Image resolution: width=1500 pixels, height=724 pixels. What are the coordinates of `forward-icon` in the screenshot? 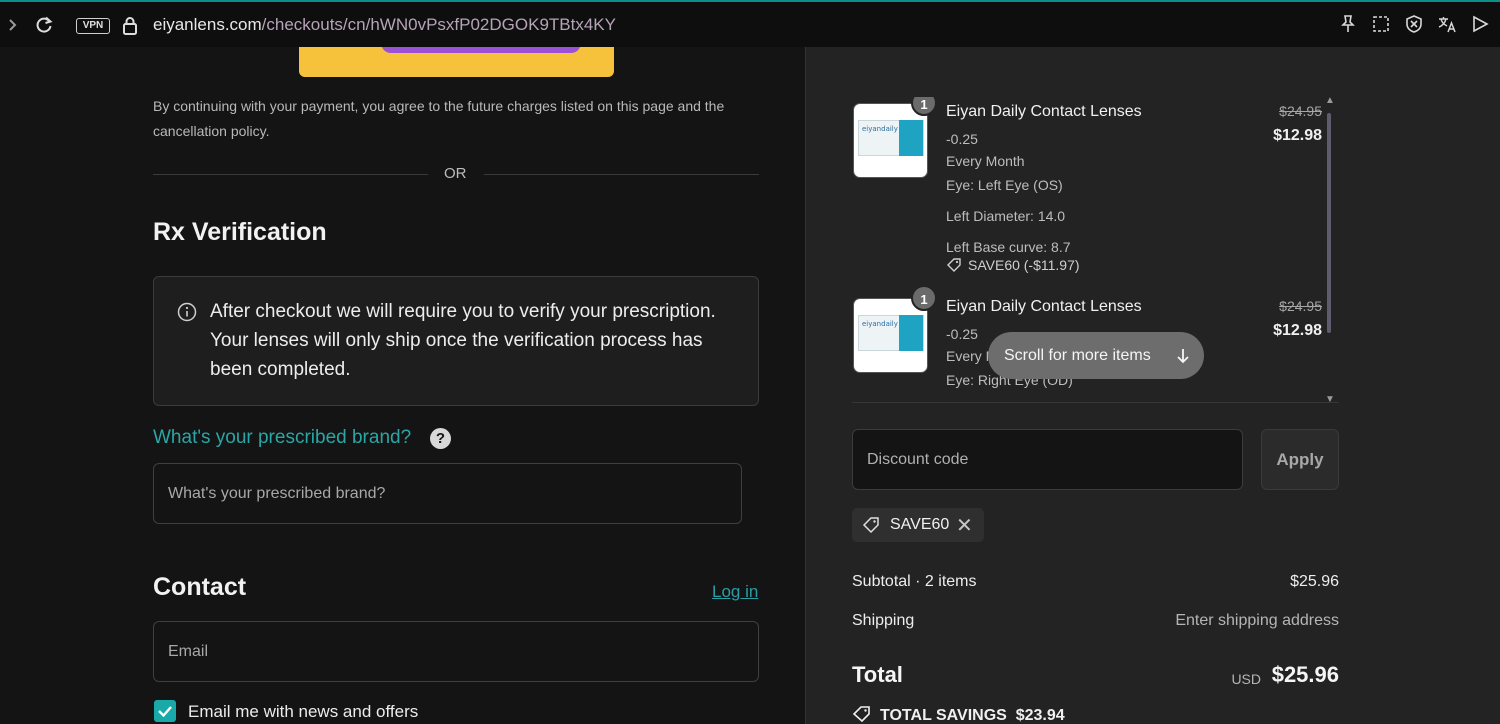 It's located at (13, 25).